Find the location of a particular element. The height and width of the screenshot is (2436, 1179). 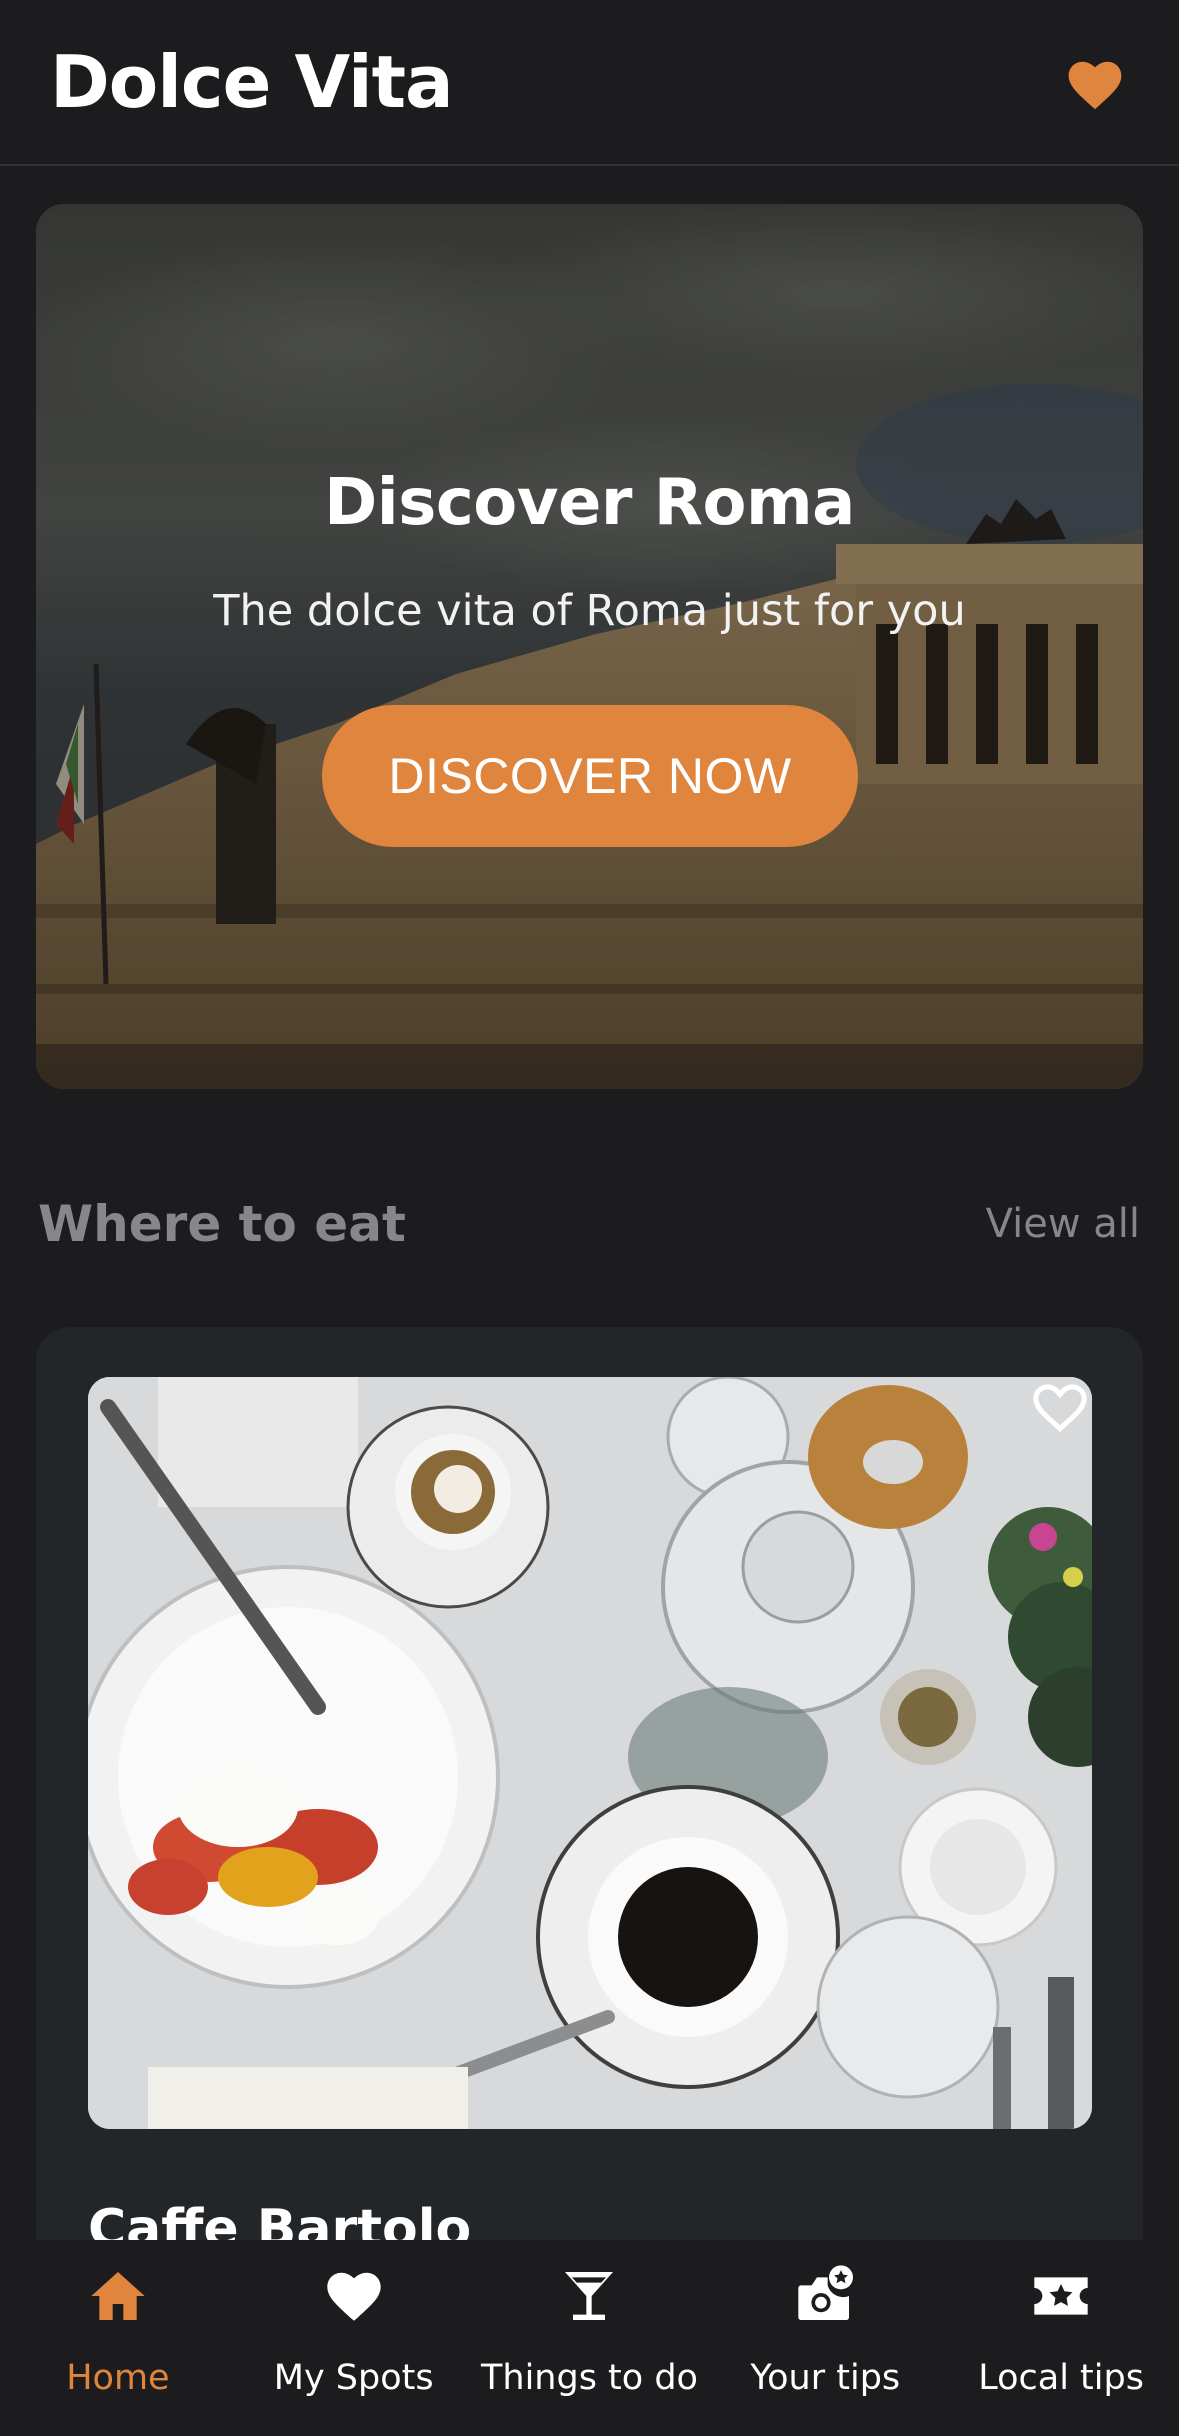

section-title: Where to eat is located at coordinates (222, 1224).